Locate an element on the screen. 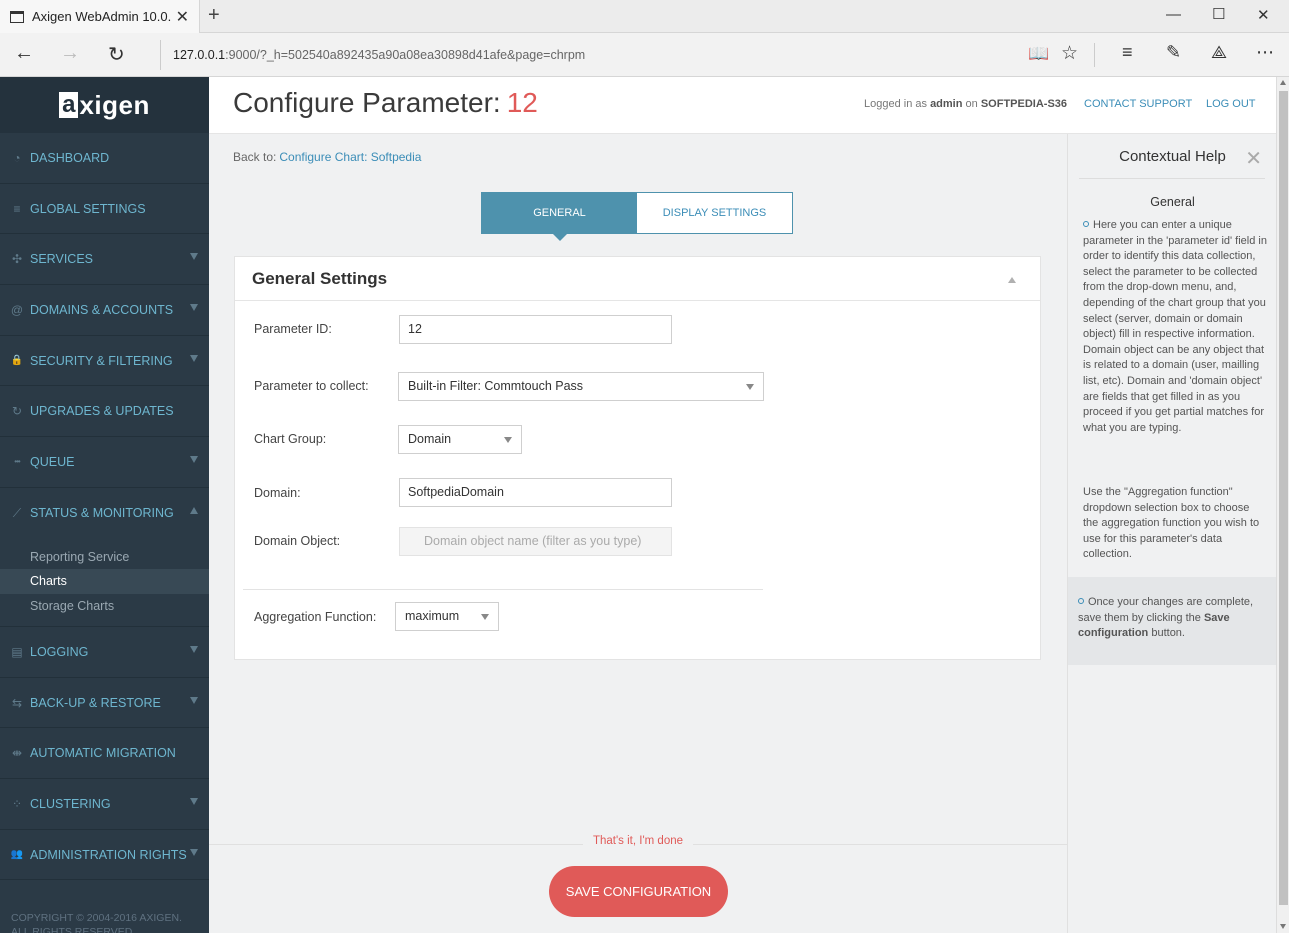 The width and height of the screenshot is (1289, 933). status-monitoring-submenu: Reporting Service Charts Storage Charts is located at coordinates (104, 582).